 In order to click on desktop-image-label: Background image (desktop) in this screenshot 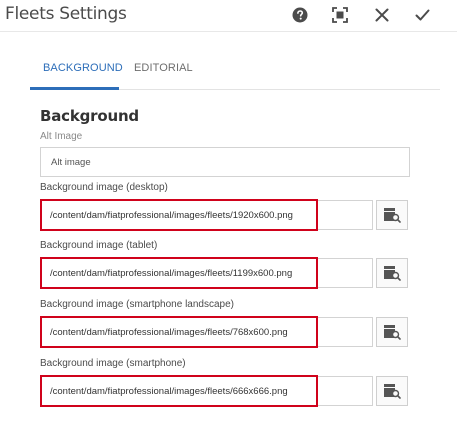, I will do `click(104, 187)`.